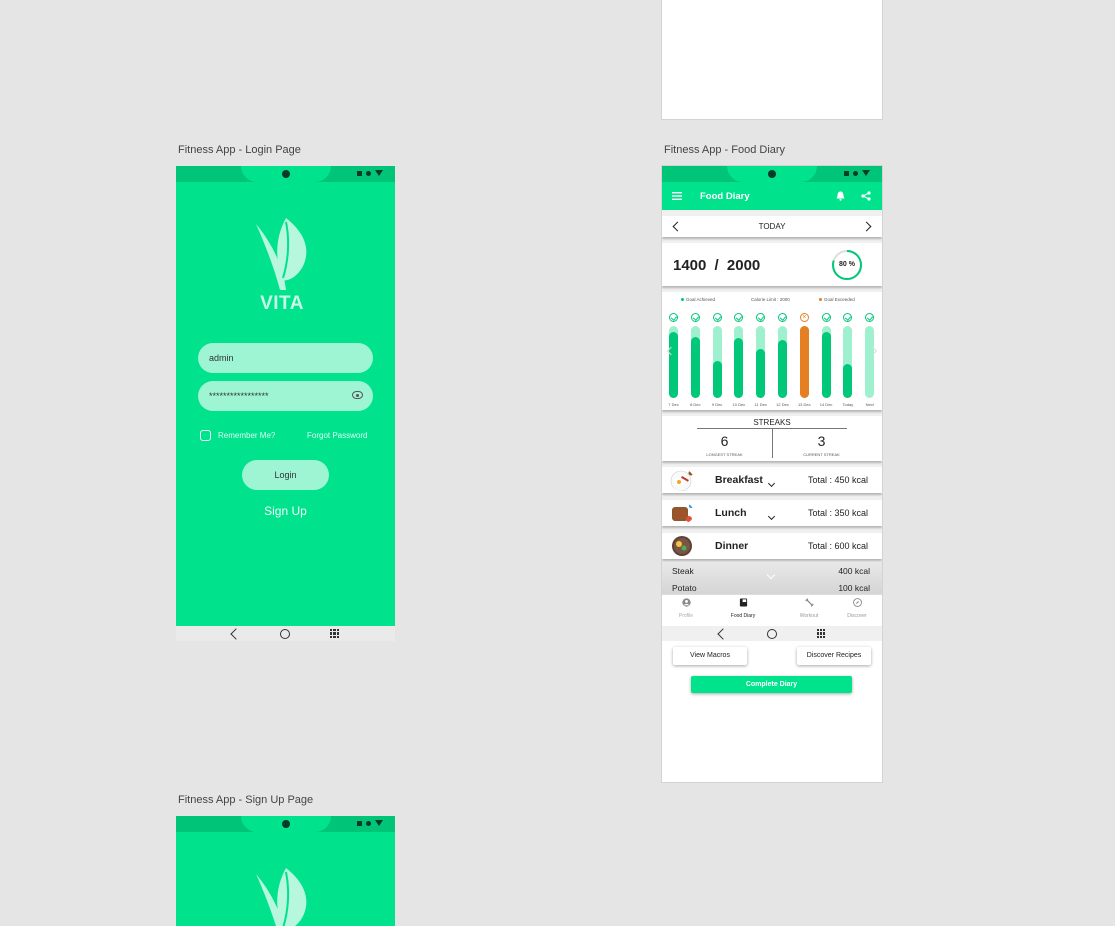  I want to click on nav-workout: Workout, so click(809, 608).